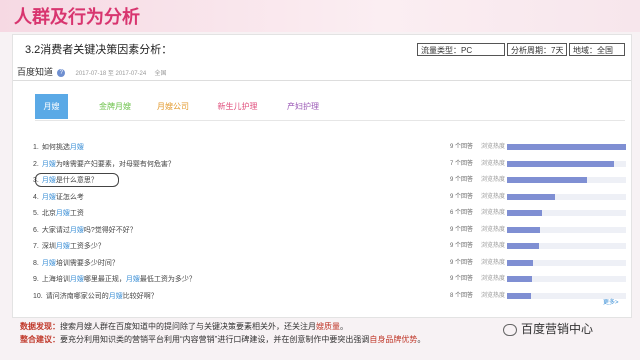 This screenshot has height=360, width=640. What do you see at coordinates (36, 279) in the screenshot?
I see `question-number: 9.` at bounding box center [36, 279].